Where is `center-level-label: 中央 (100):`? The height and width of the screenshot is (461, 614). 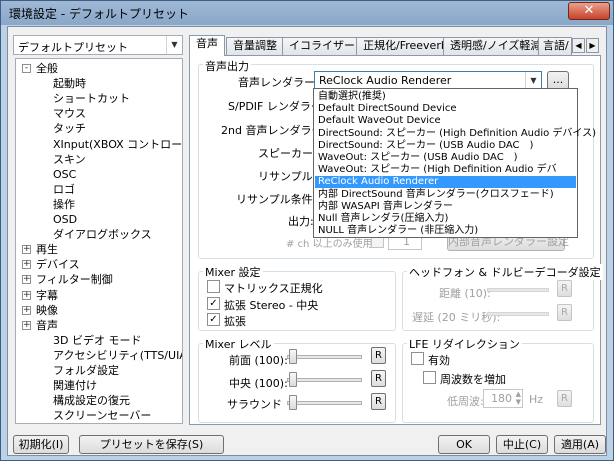 center-level-label: 中央 (100): is located at coordinates (258, 383).